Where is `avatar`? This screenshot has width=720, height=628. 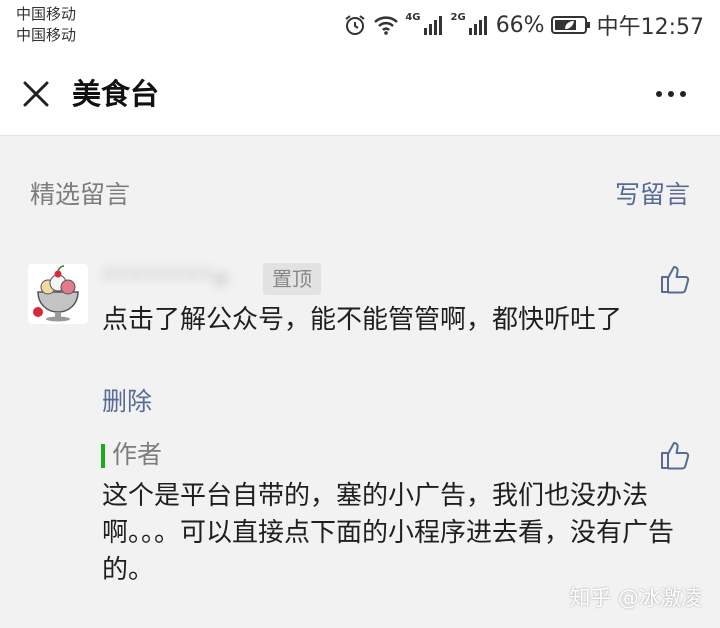
avatar is located at coordinates (58, 294).